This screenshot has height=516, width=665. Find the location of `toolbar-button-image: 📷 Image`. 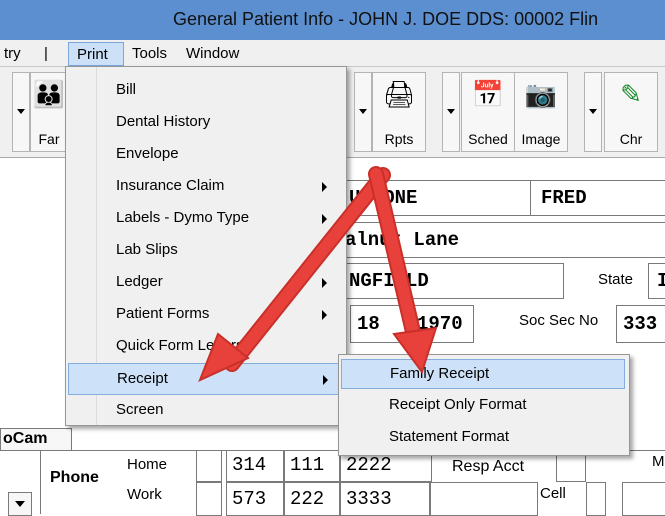

toolbar-button-image: 📷 Image is located at coordinates (541, 112).